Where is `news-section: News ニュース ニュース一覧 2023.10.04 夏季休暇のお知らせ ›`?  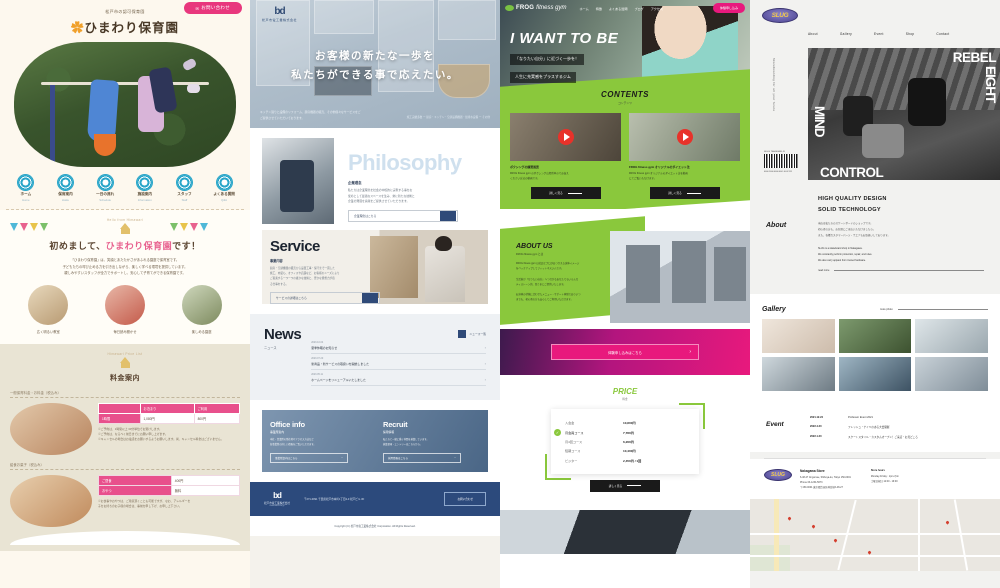
news-section: News ニュース ニュース一覧 2023.10.04 夏季休暇のお知らせ › is located at coordinates (375, 357).